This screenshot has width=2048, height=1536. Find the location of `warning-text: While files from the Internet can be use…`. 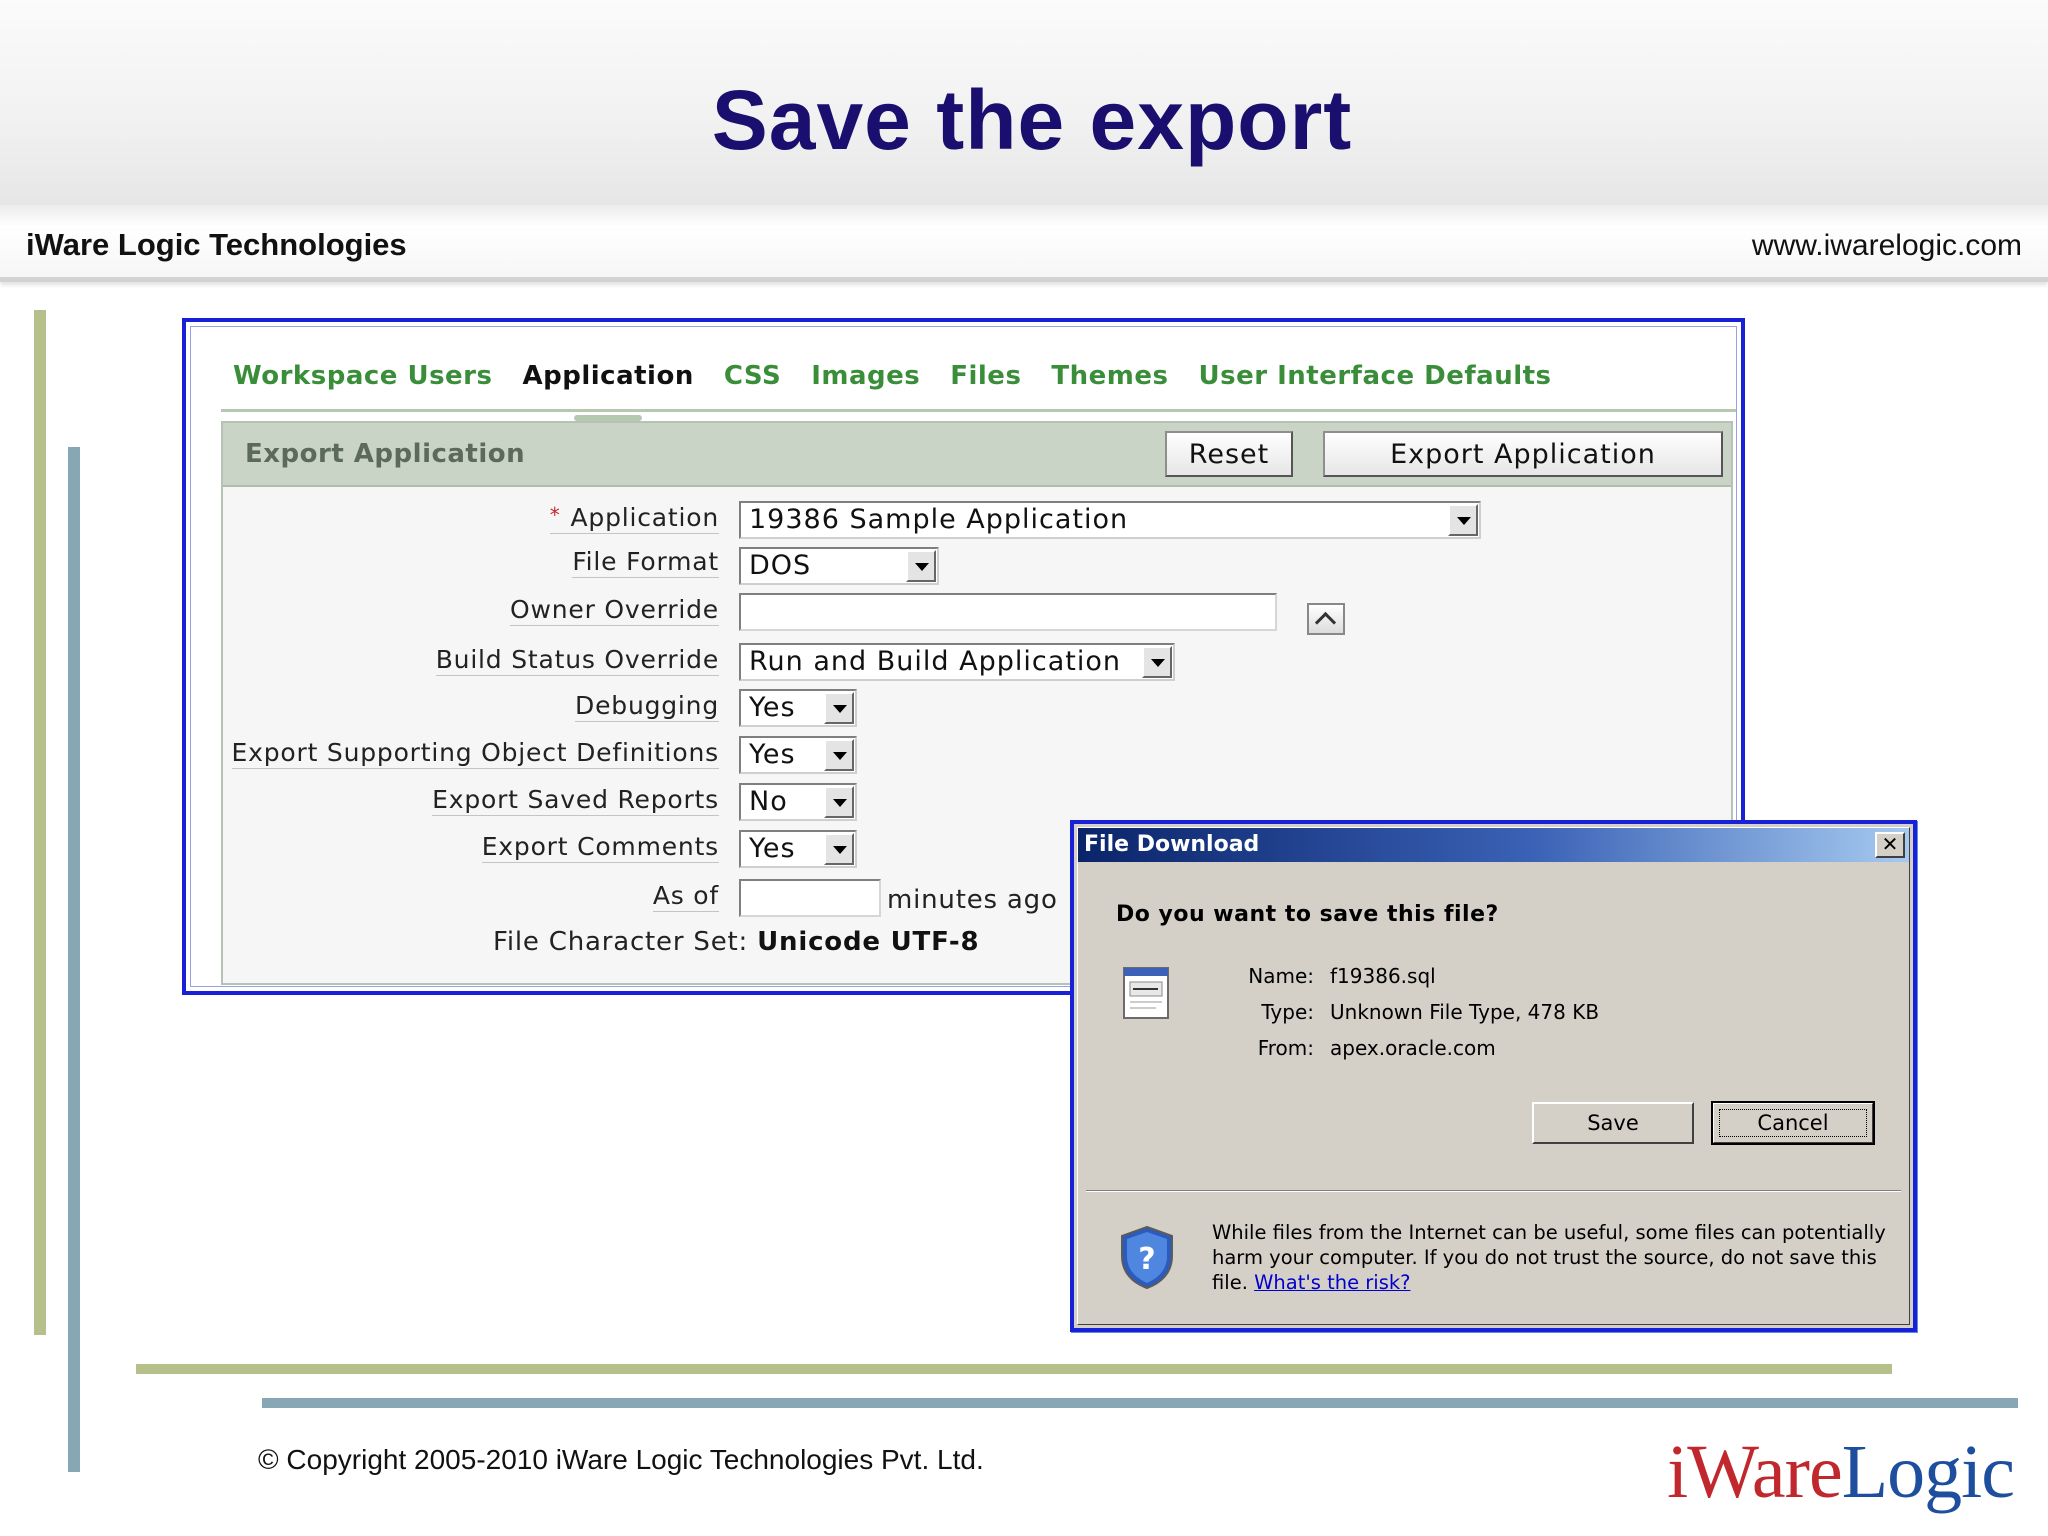

warning-text: While files from the Internet can be use… is located at coordinates (1550, 1257).